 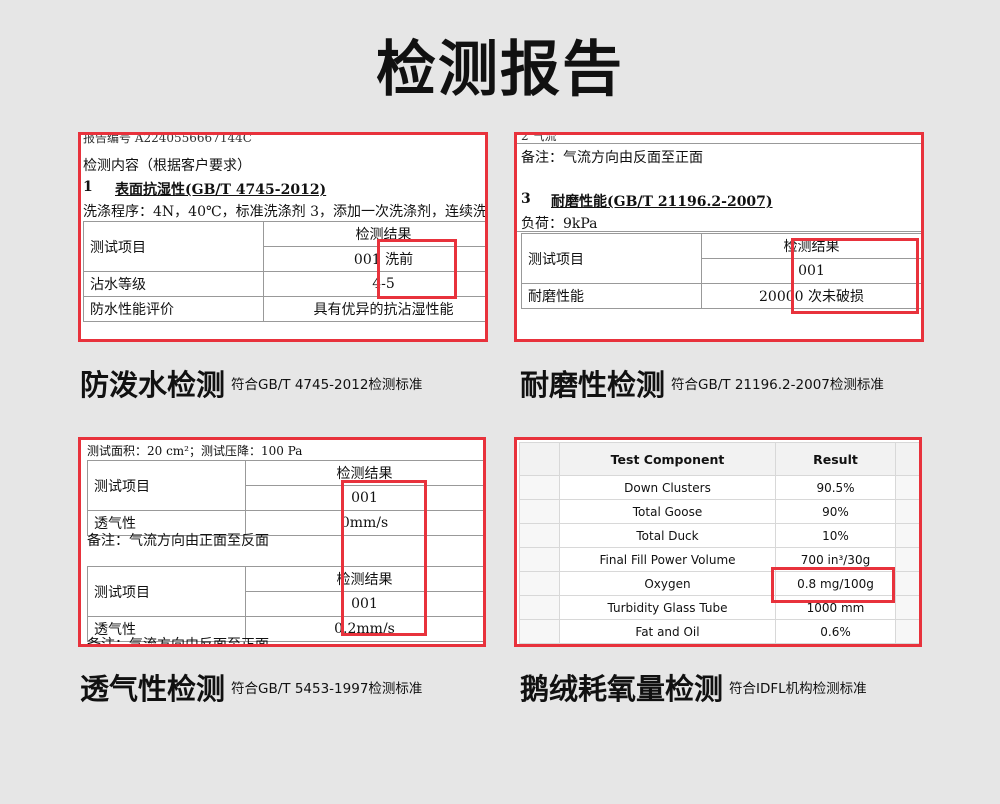 I want to click on caption-abrasion: 耐磨性检测 符合GB/T 21196.2-2007检测标准, so click(x=702, y=383).